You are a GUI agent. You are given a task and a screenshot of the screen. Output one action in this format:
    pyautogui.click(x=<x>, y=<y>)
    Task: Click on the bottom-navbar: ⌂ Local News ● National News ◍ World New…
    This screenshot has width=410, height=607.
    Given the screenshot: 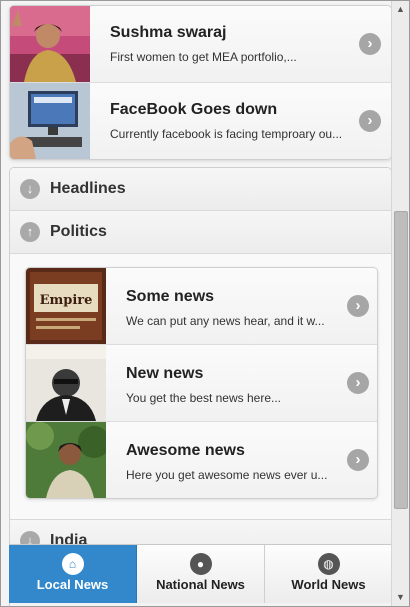 What is the action you would take?
    pyautogui.click(x=200, y=573)
    